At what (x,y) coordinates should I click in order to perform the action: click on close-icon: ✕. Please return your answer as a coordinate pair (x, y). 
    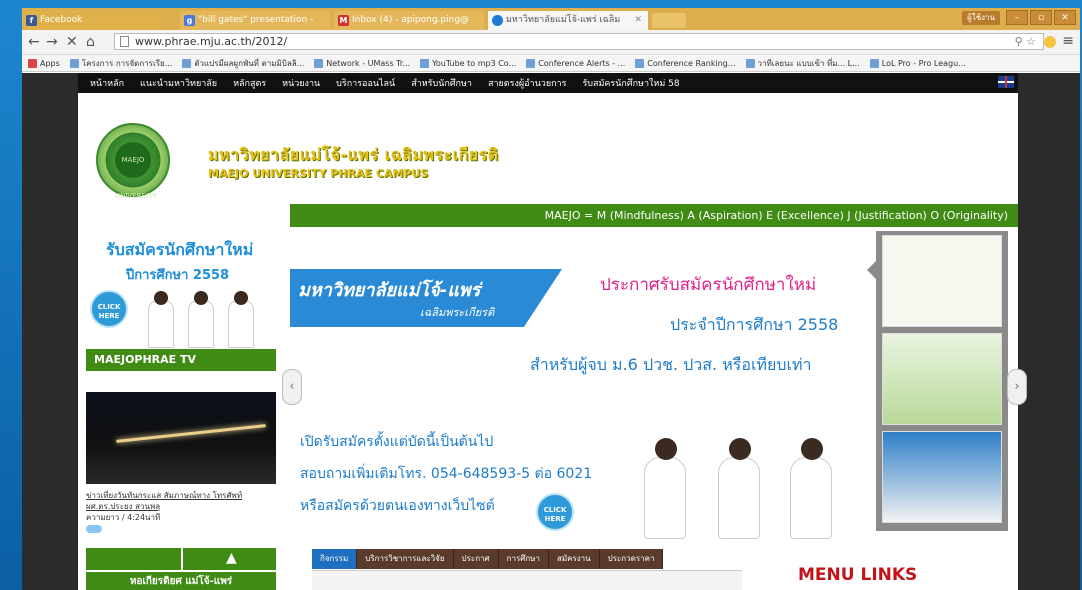
    Looking at the image, I should click on (638, 20).